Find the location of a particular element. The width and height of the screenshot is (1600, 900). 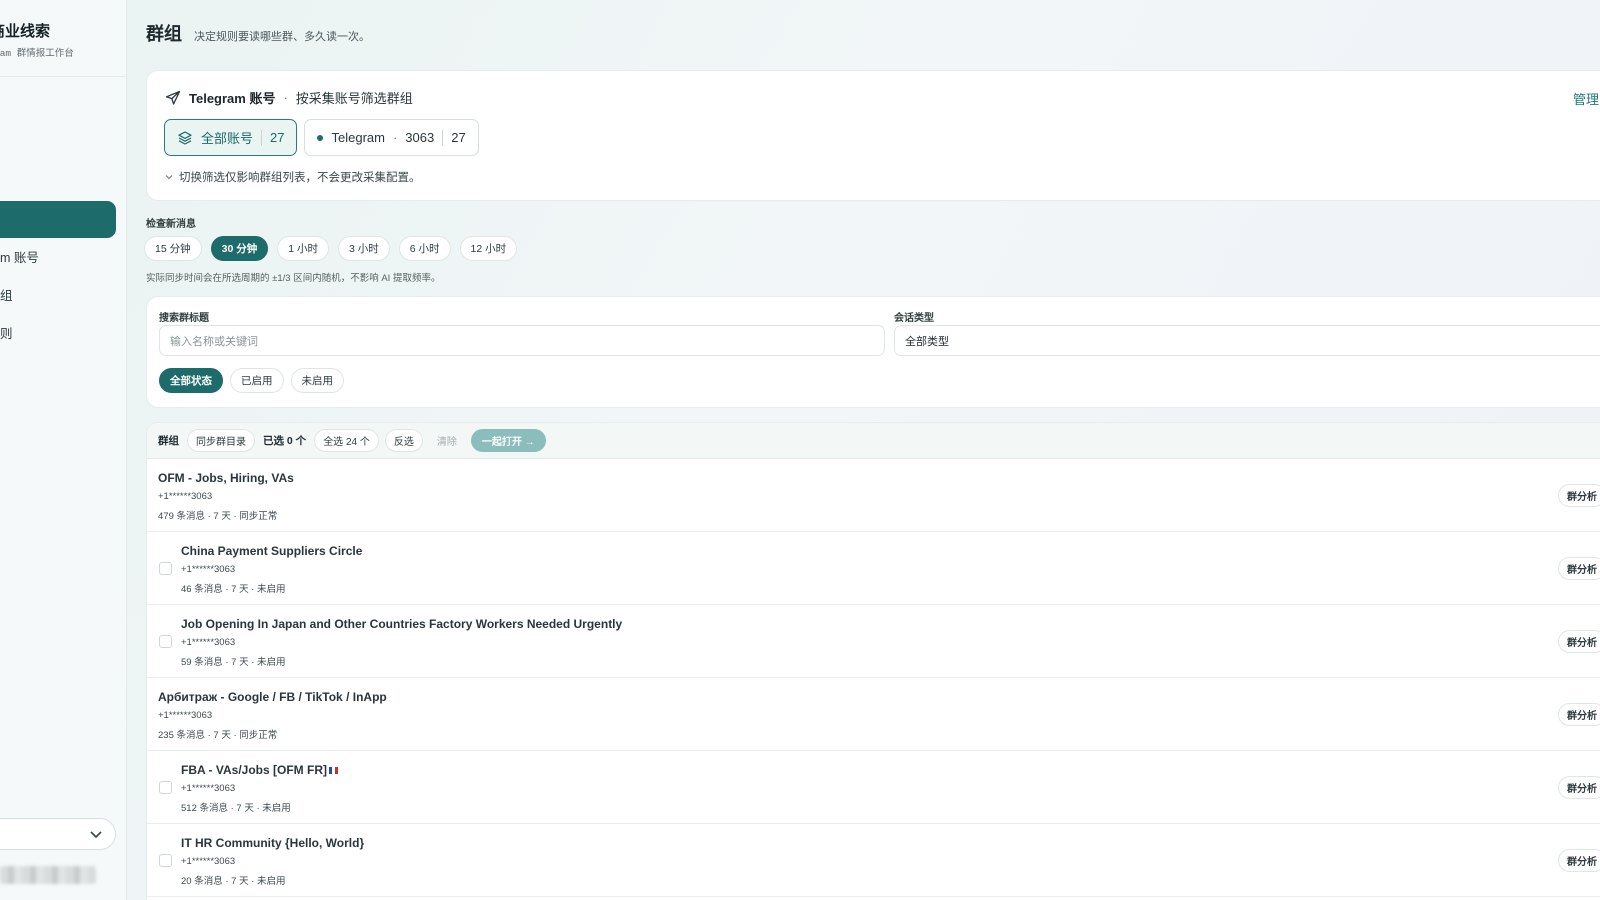

status-options: 全部状态 已启用 未启用 is located at coordinates (251, 380).